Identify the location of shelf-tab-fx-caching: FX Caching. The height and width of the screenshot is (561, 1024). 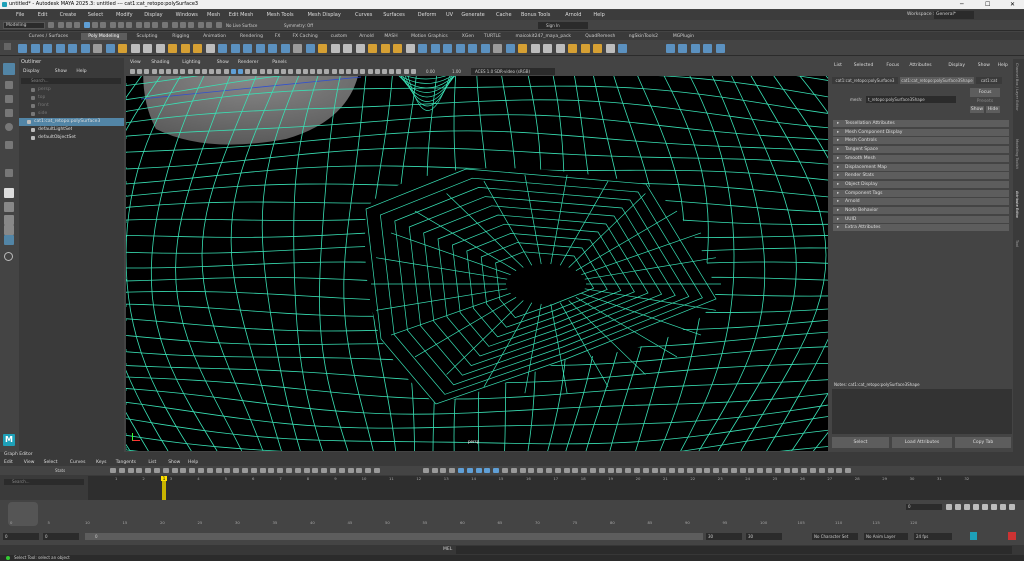
(305, 36).